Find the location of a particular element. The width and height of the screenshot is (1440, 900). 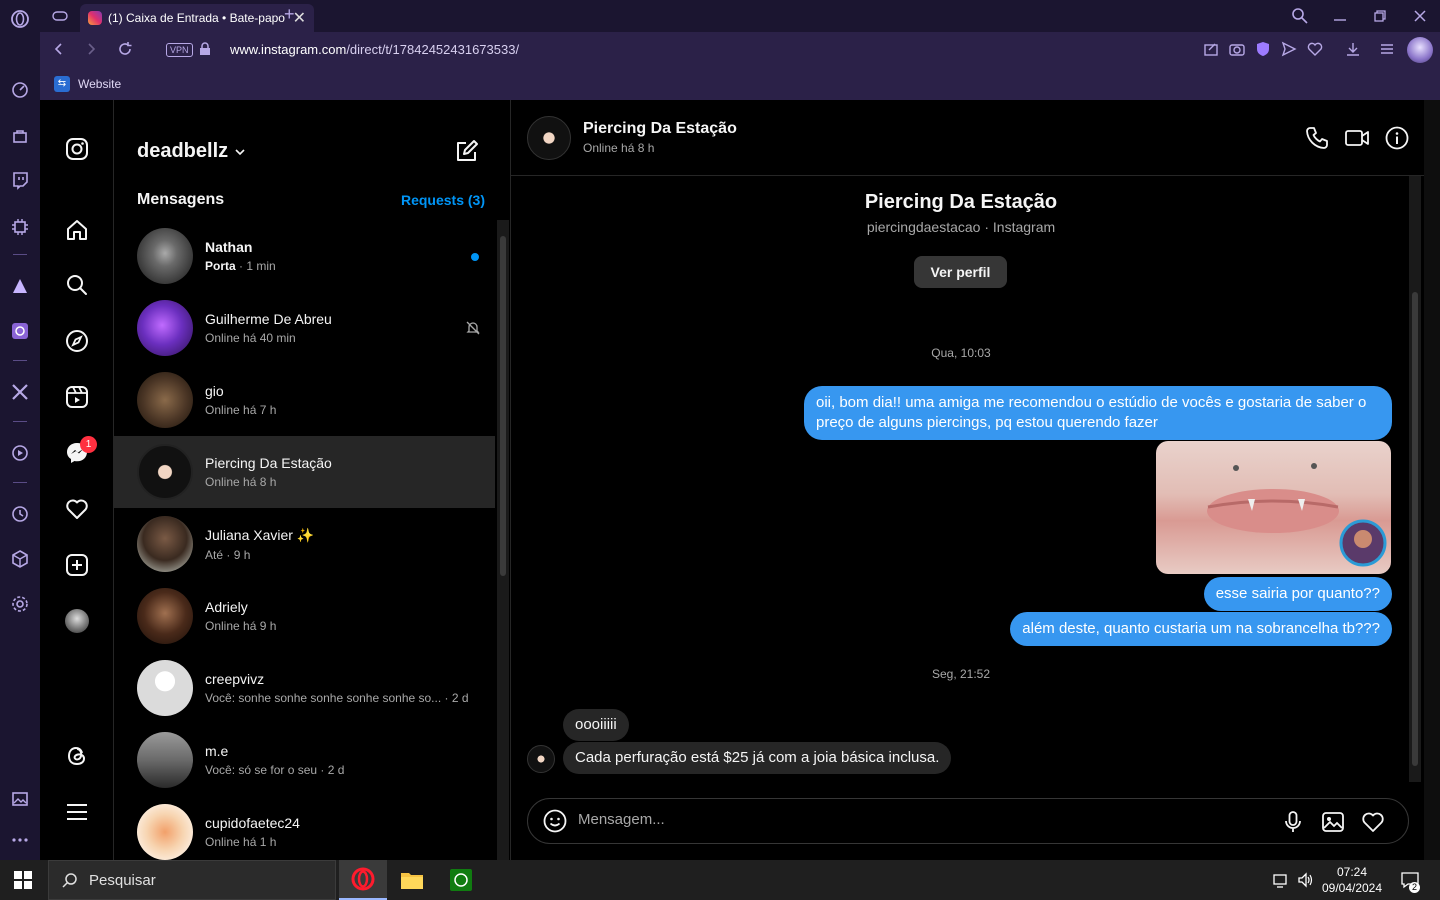

profile-avatar is located at coordinates (1420, 50).